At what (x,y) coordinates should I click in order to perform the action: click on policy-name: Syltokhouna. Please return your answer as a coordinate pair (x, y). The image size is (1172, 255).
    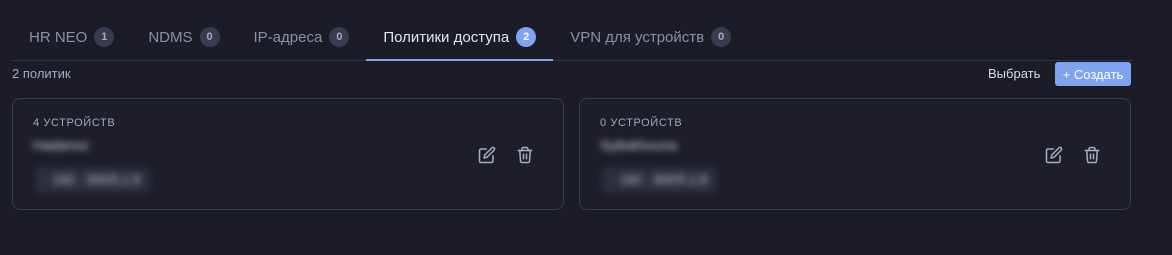
    Looking at the image, I should click on (639, 145).